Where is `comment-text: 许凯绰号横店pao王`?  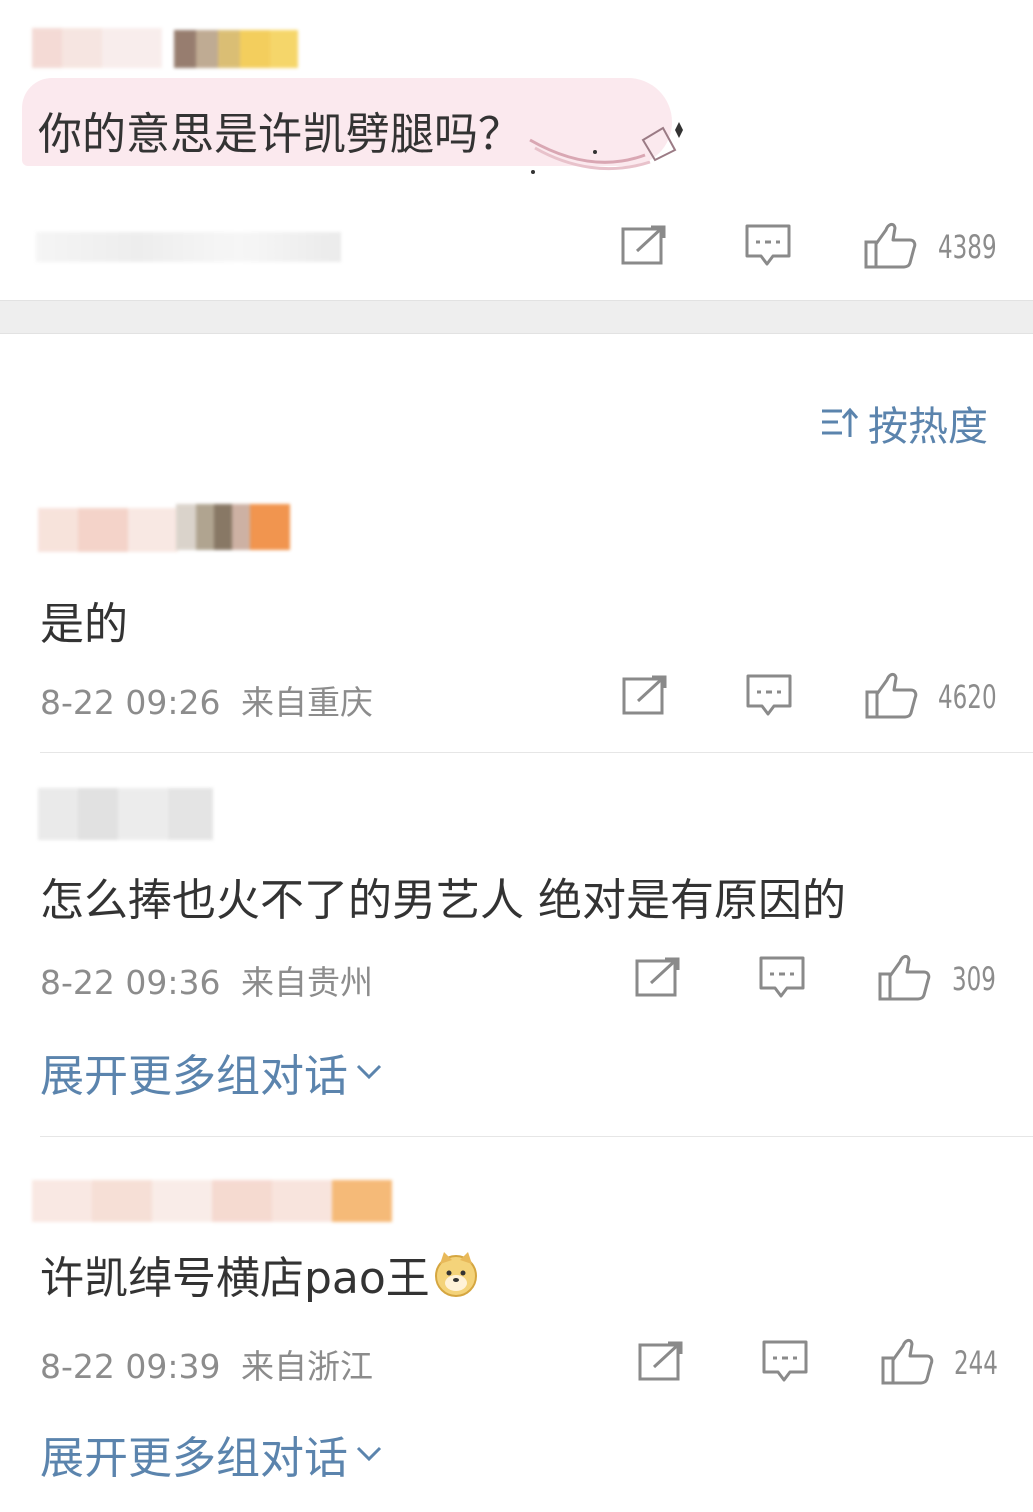 comment-text: 许凯绰号横店pao王 is located at coordinates (260, 1274).